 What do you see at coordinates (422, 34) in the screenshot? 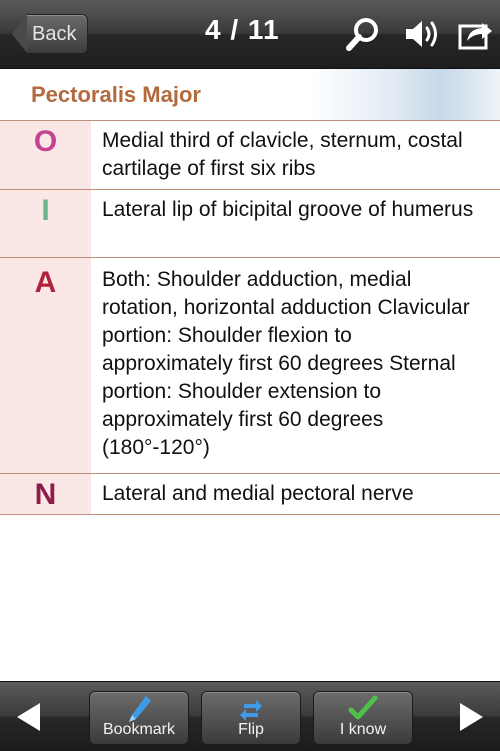
I see `speaker-icon` at bounding box center [422, 34].